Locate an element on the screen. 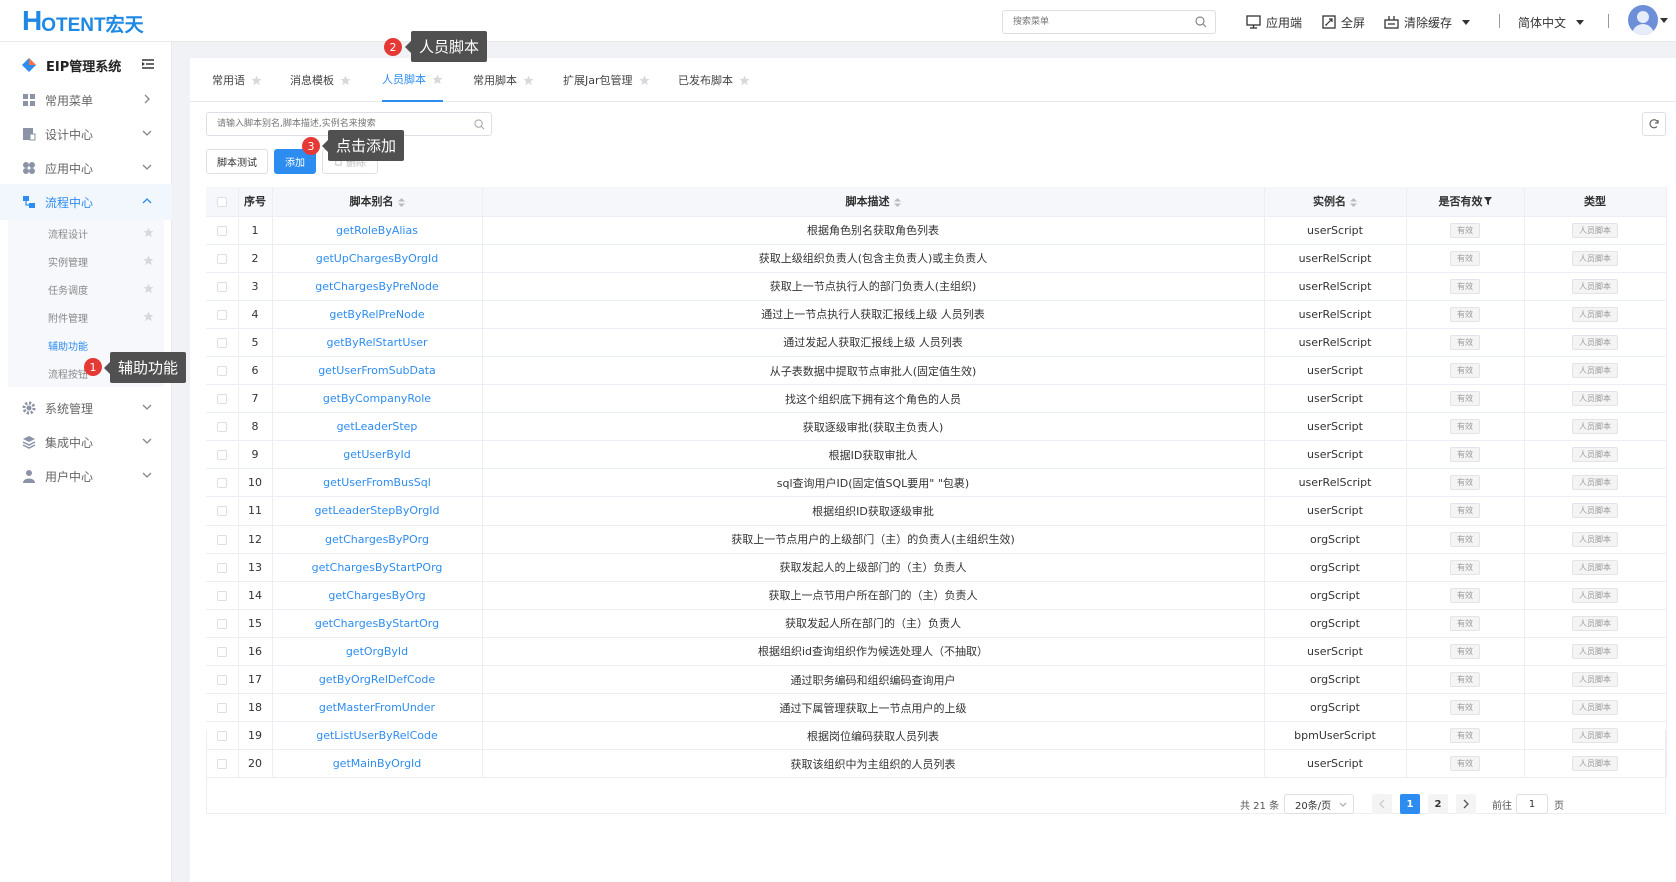 This screenshot has width=1676, height=882. clear-cache-button: 清除缓存 is located at coordinates (1427, 22).